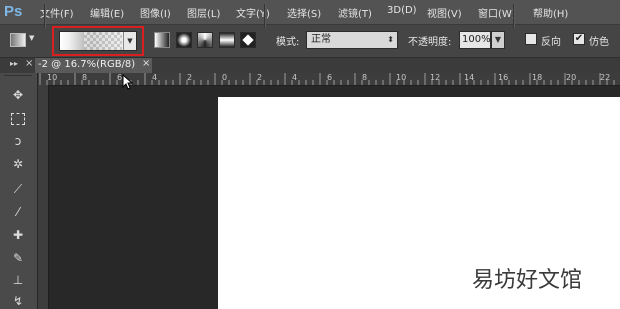 The image size is (620, 309). I want to click on menu-item: 选择(S), so click(304, 12).